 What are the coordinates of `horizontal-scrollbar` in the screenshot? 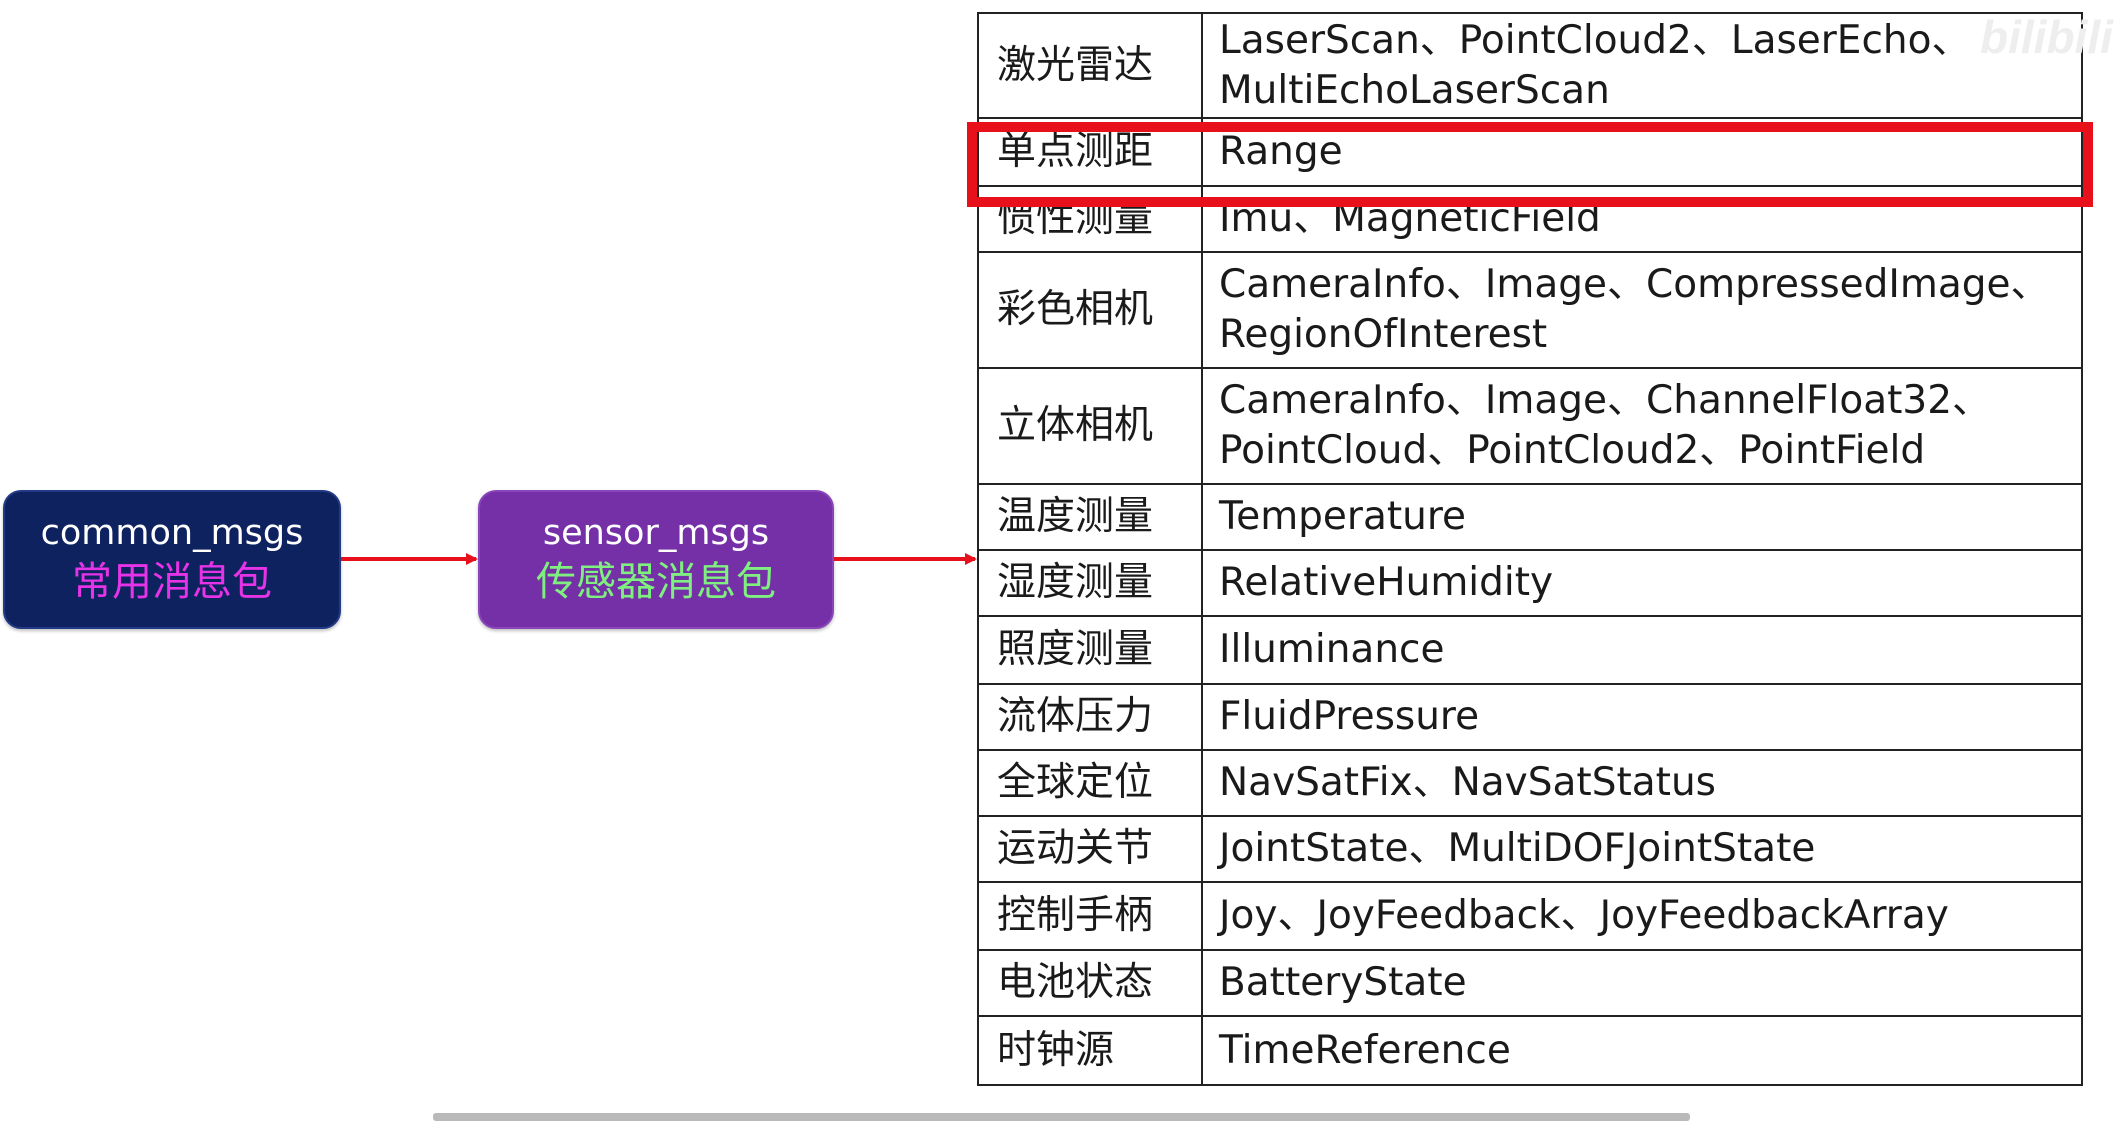 It's located at (1061, 1117).